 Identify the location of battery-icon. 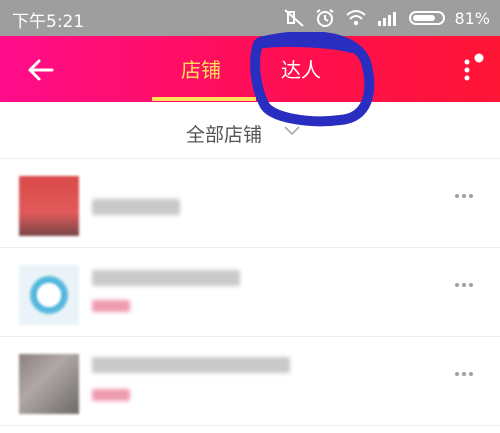
(427, 18).